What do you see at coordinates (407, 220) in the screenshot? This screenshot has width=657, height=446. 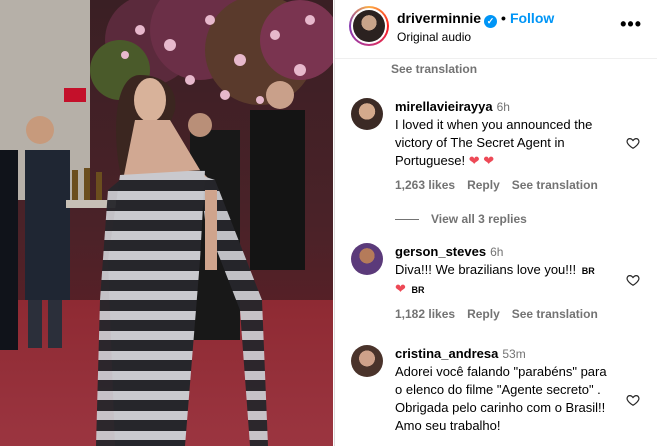 I see `replies-line` at bounding box center [407, 220].